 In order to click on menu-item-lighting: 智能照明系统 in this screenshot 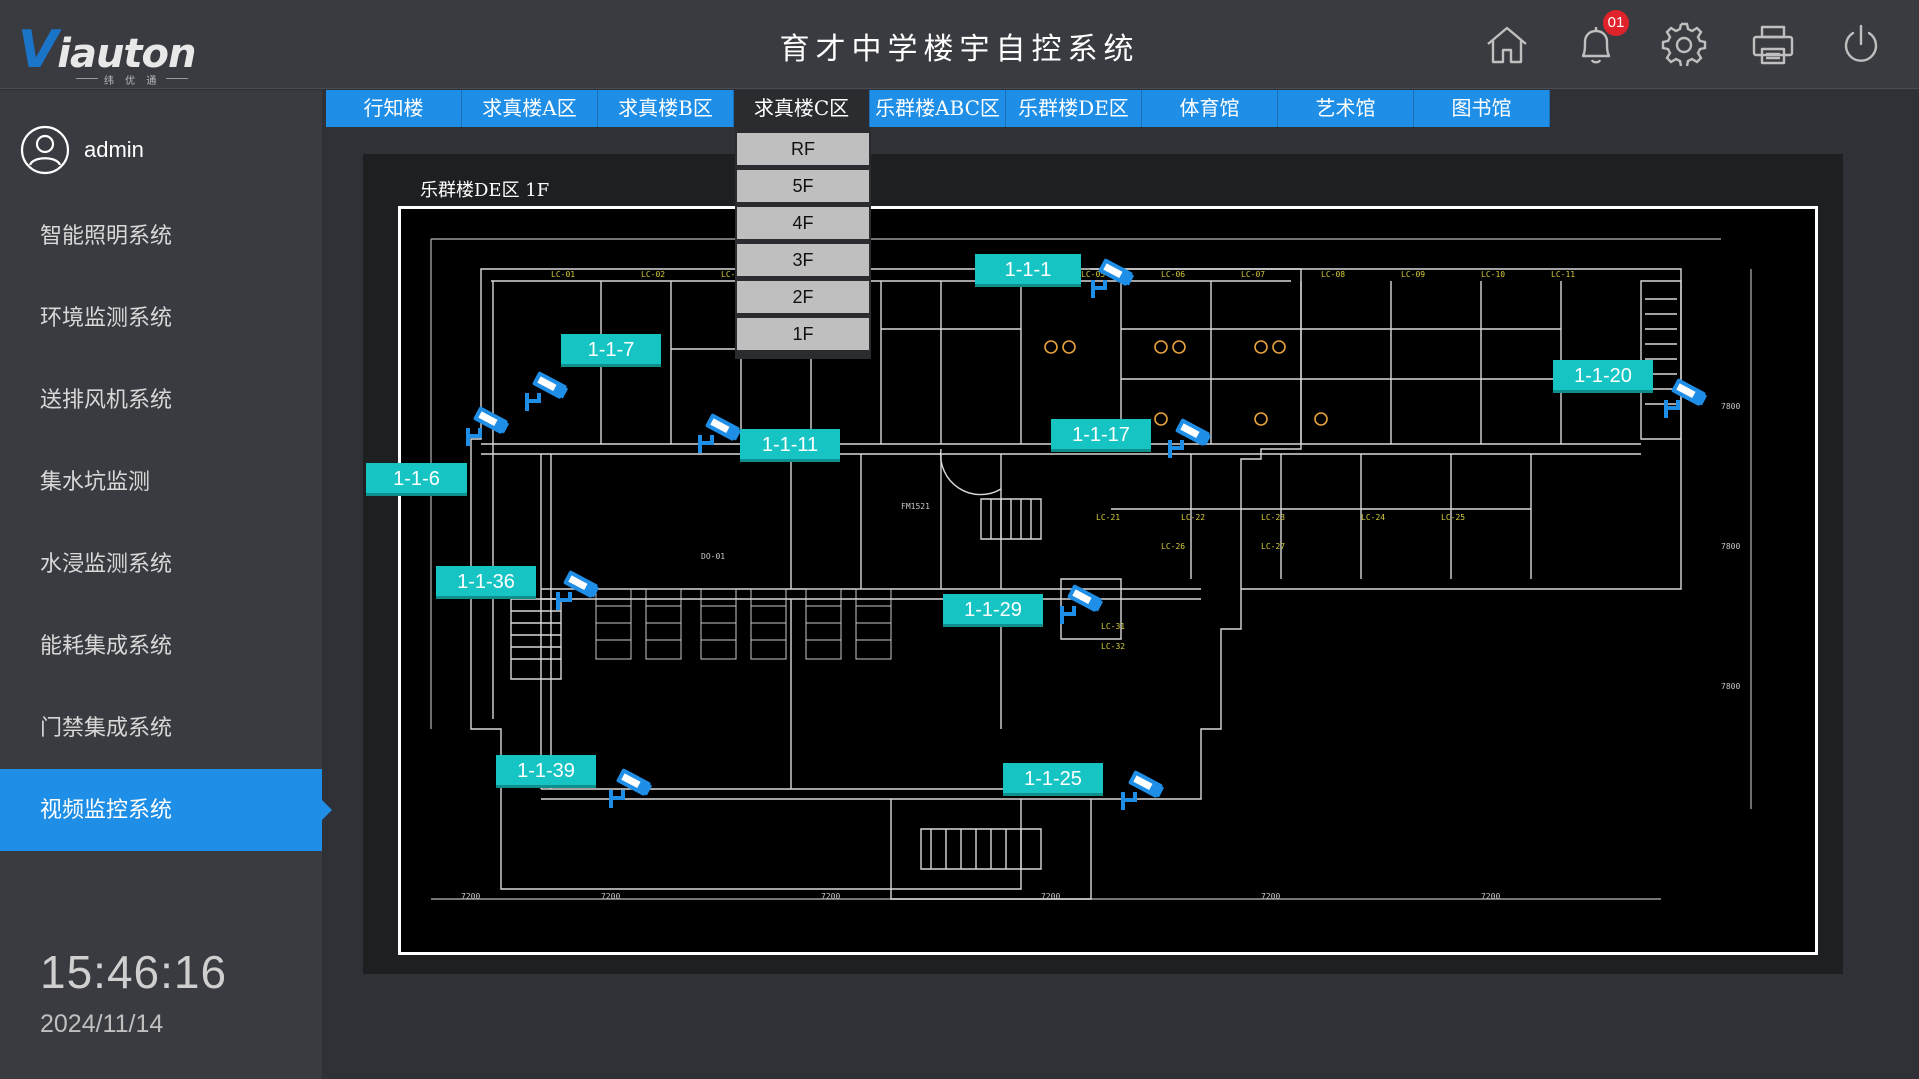, I will do `click(161, 236)`.